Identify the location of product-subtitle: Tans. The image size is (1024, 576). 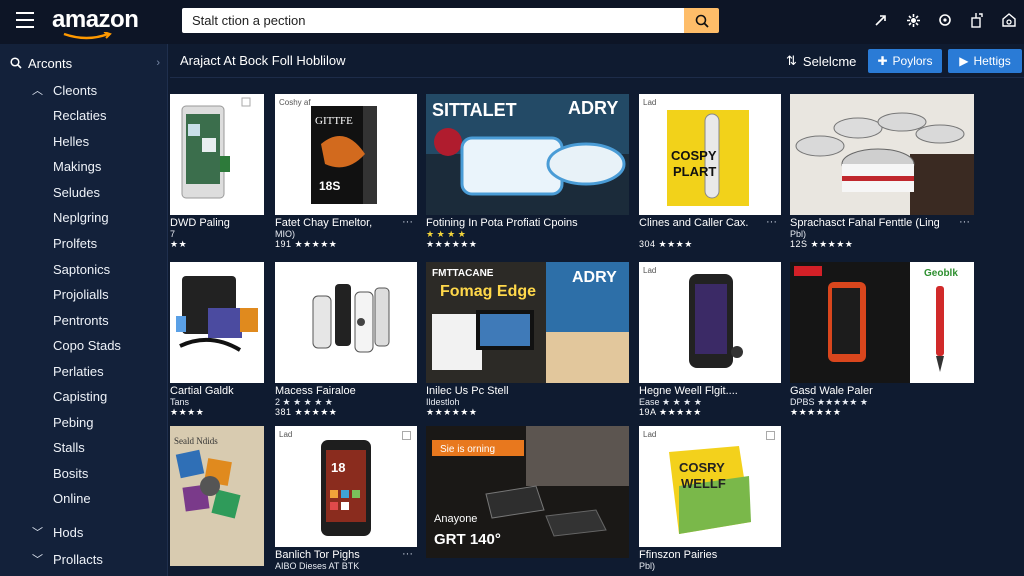
(180, 402).